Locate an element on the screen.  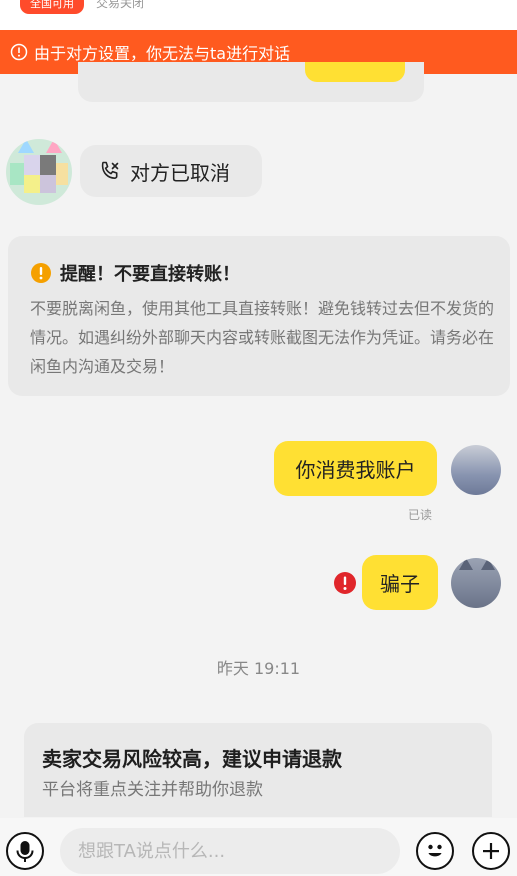
plus-icon is located at coordinates (491, 851).